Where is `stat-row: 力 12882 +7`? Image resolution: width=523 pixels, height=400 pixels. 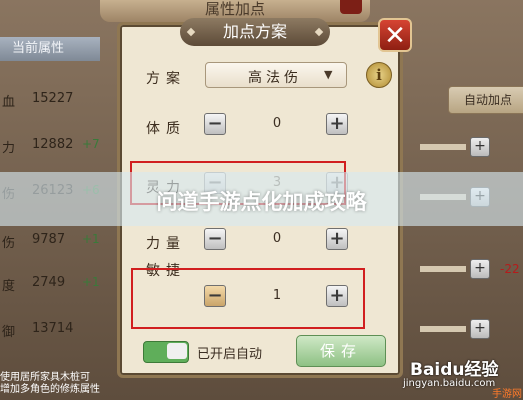 stat-row: 力 12882 +7 is located at coordinates (50, 146).